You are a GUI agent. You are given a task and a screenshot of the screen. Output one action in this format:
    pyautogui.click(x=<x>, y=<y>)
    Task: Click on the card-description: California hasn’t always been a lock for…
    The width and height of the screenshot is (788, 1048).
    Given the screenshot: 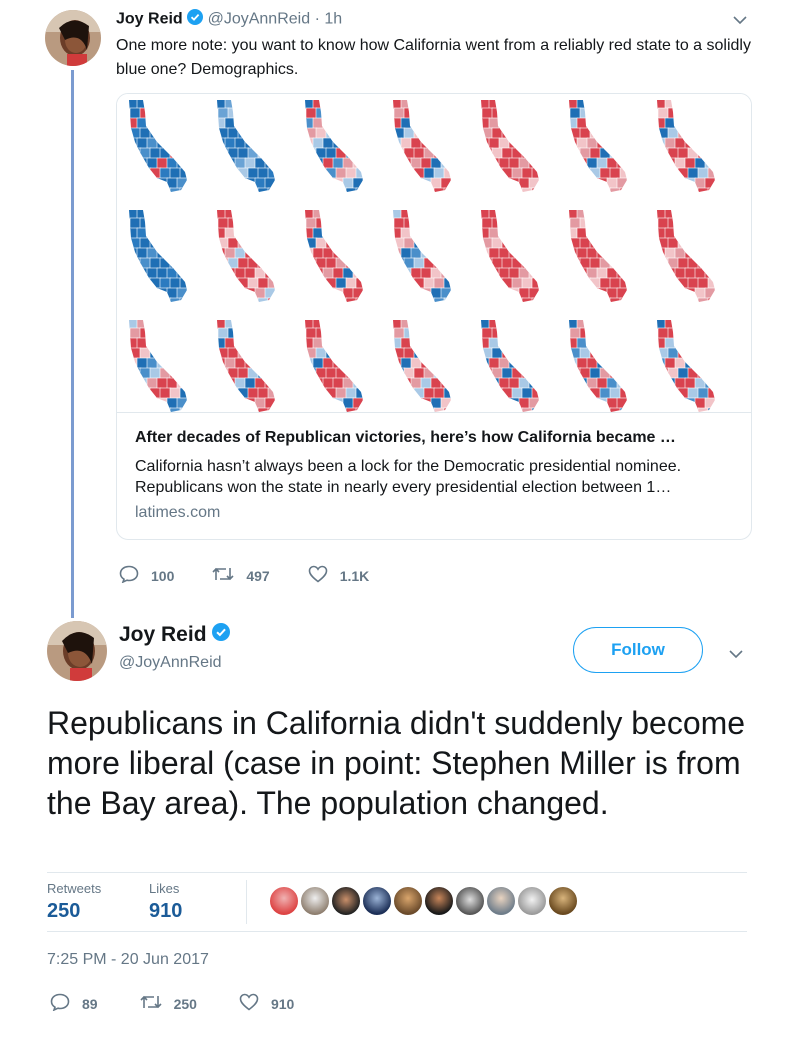 What is the action you would take?
    pyautogui.click(x=408, y=477)
    